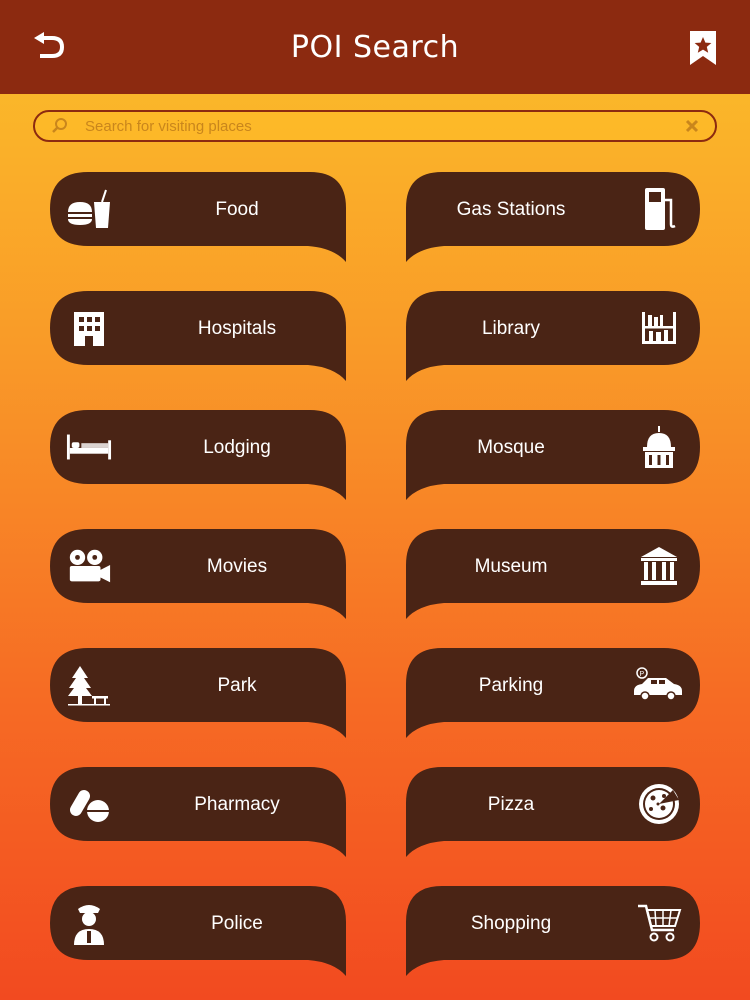  I want to click on search-bar, so click(375, 126).